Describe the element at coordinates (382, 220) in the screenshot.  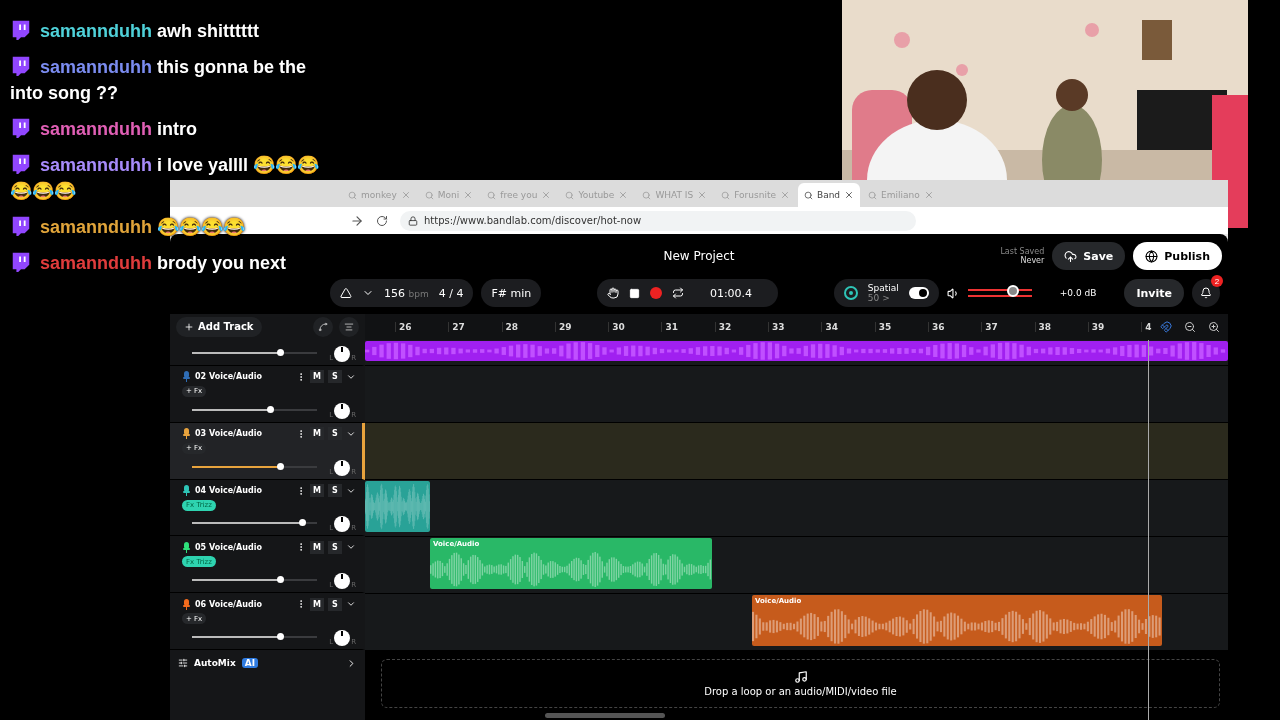
I see `reload-icon` at that location.